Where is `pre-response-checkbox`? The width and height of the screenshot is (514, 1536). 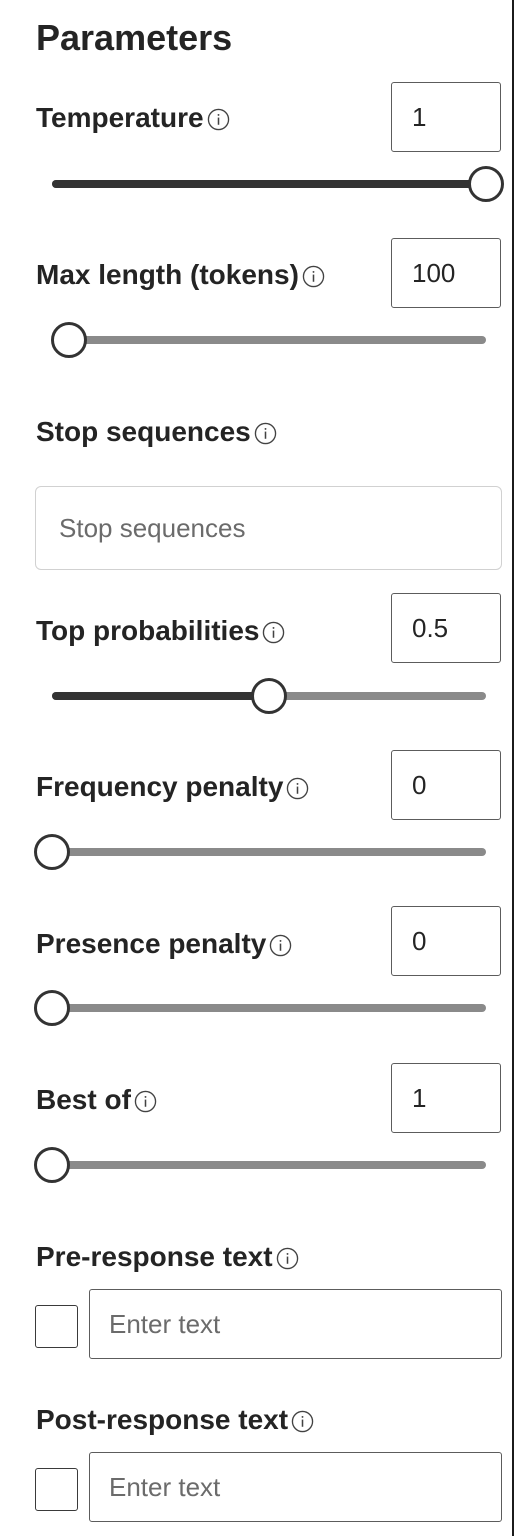 pre-response-checkbox is located at coordinates (56, 1326).